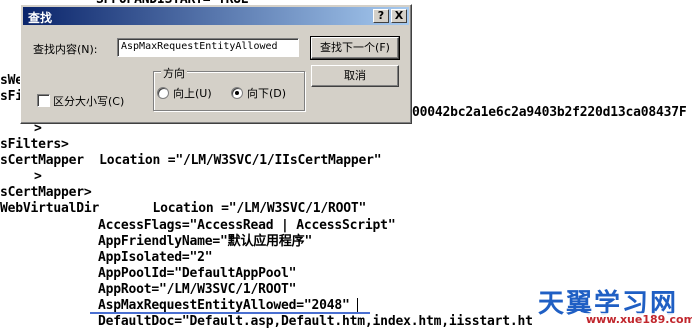 This screenshot has width=692, height=333. Describe the element at coordinates (155, 257) in the screenshot. I see `editor-line: AppIsolated="2"` at that location.